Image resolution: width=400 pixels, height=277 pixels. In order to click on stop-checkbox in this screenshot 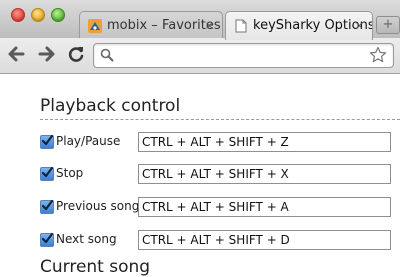, I will do `click(47, 173)`.